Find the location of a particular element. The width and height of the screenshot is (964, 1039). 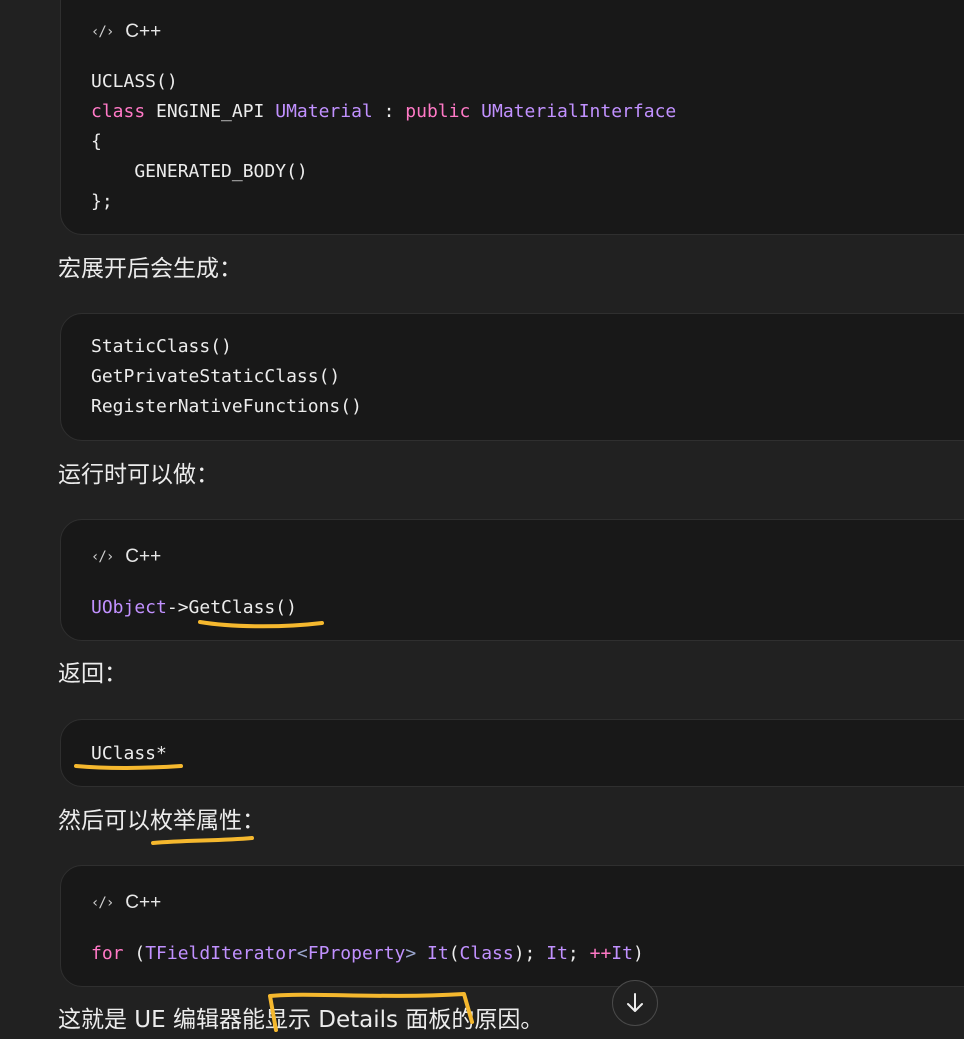

paragraph: 宏展开后会生成： is located at coordinates (150, 269).